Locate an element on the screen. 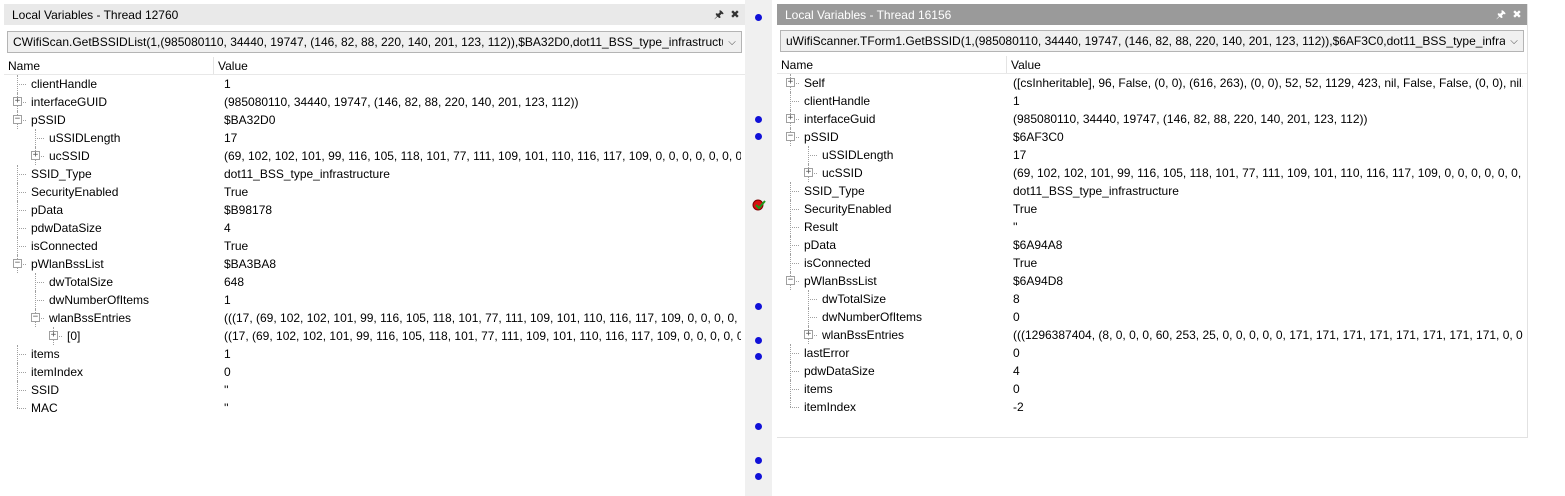 The height and width of the screenshot is (496, 1565). variable-row: SSID '' is located at coordinates (374, 390).